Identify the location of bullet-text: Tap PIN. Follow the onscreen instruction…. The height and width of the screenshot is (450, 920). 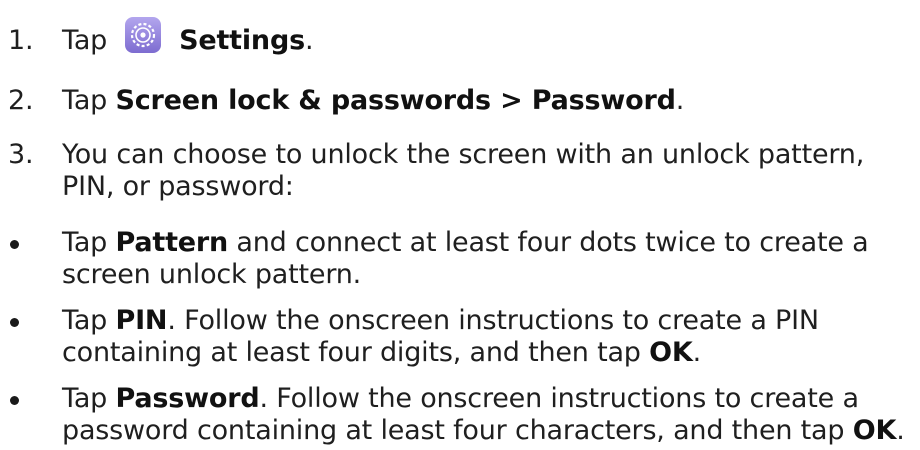
(440, 321).